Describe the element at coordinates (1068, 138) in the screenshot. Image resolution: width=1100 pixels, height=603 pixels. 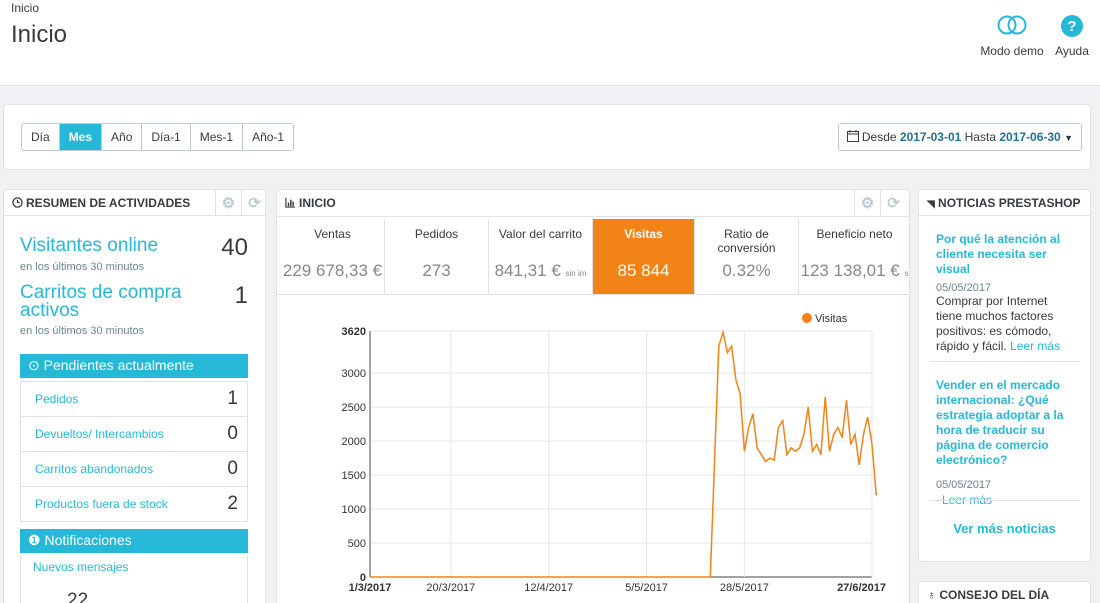
I see `caret-down-icon: ▼` at that location.